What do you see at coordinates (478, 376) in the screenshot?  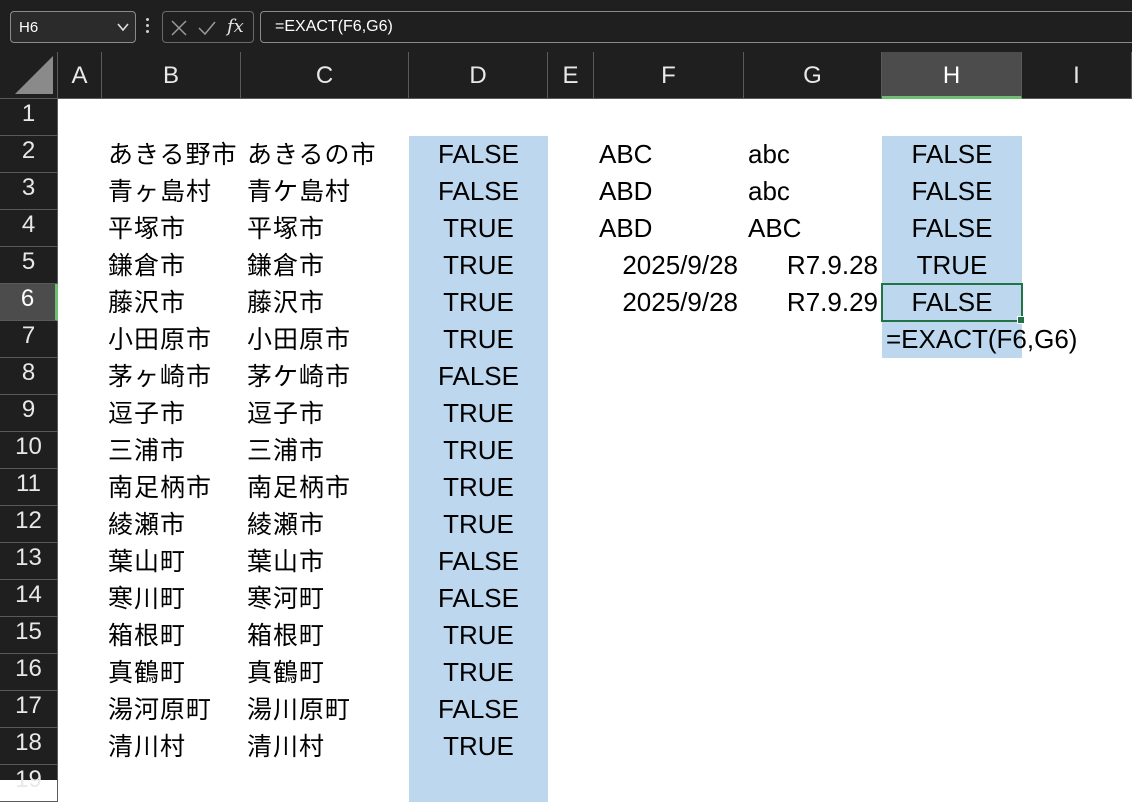 I see `cell-d8: FALSE` at bounding box center [478, 376].